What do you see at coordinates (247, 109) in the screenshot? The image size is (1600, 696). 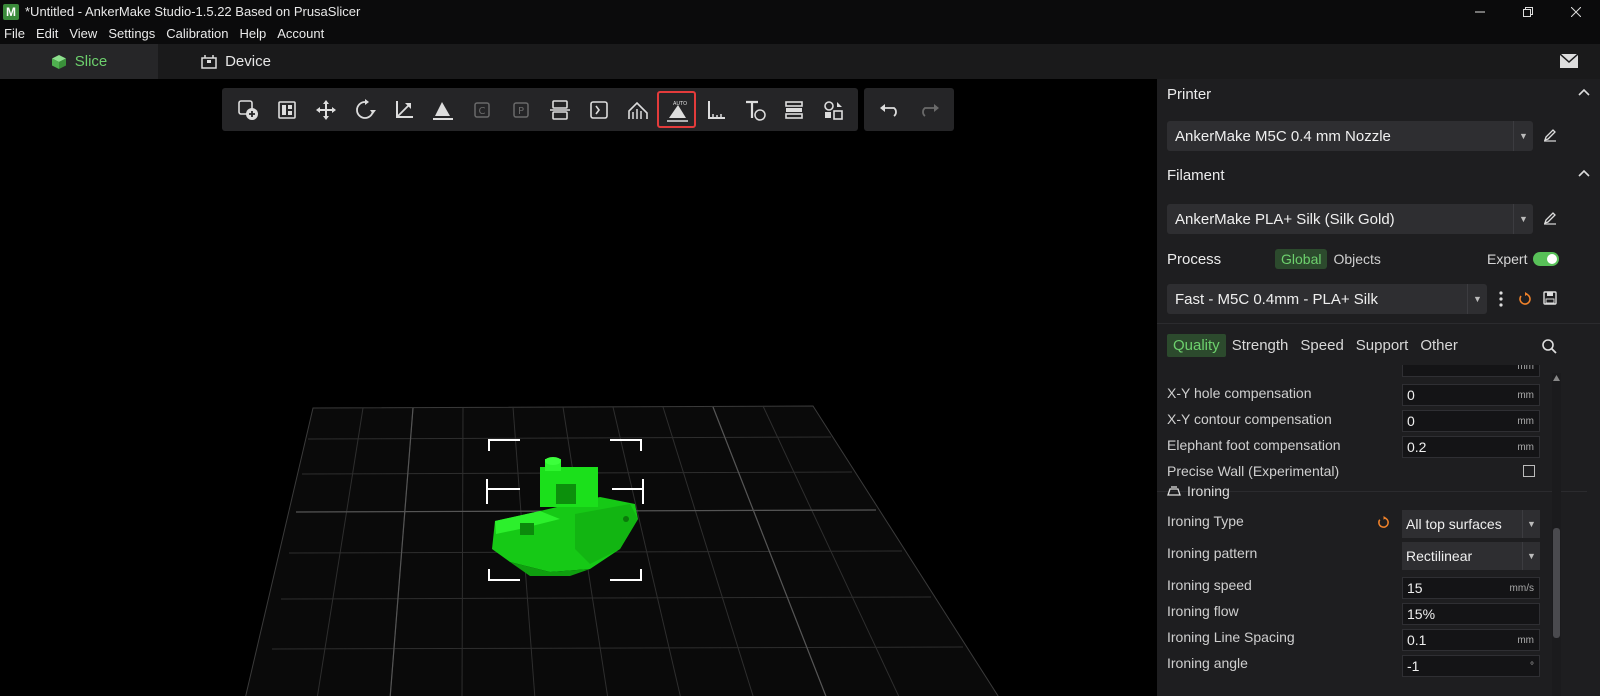 I see `add-object-button` at bounding box center [247, 109].